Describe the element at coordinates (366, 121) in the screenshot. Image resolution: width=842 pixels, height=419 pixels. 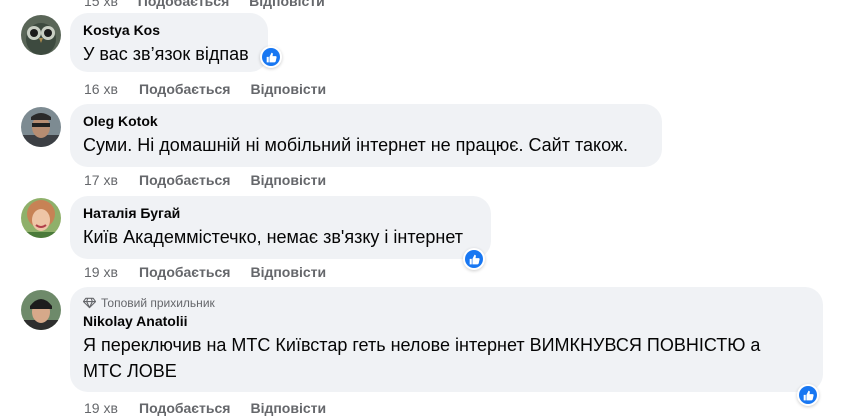
I see `comment-author: Oleg Kotok` at that location.